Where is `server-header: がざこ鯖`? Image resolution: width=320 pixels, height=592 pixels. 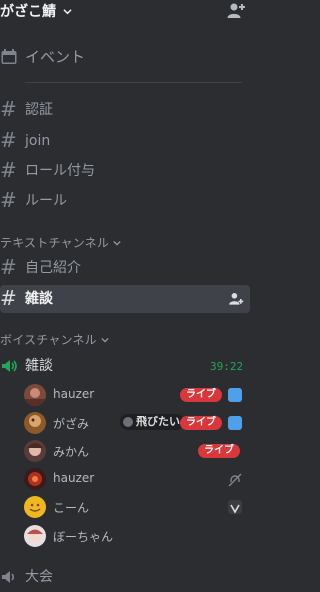
server-header: がざこ鯖 is located at coordinates (127, 12).